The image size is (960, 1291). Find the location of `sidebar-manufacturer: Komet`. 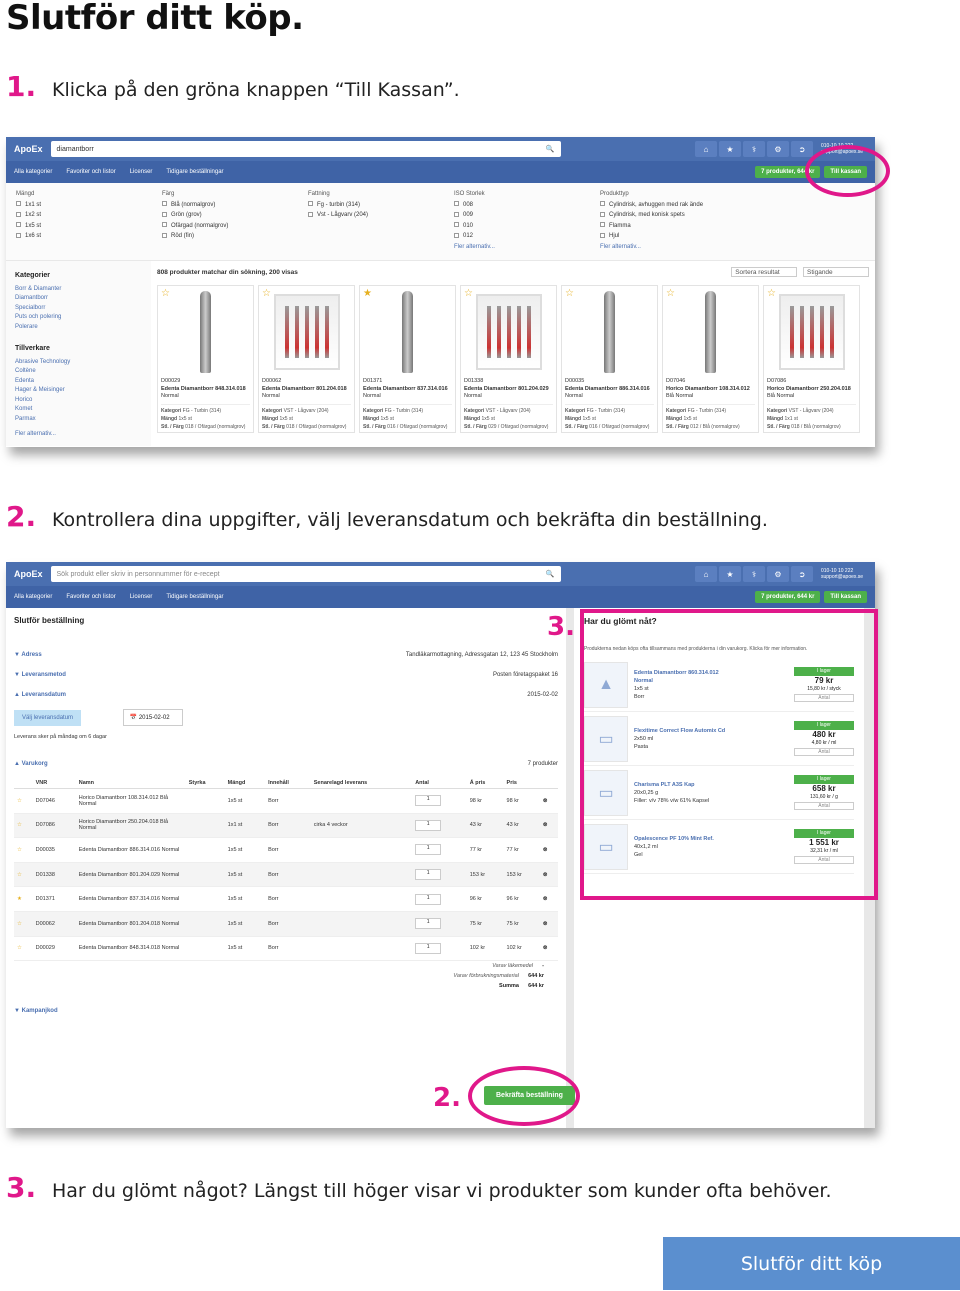

sidebar-manufacturer: Komet is located at coordinates (78, 410).